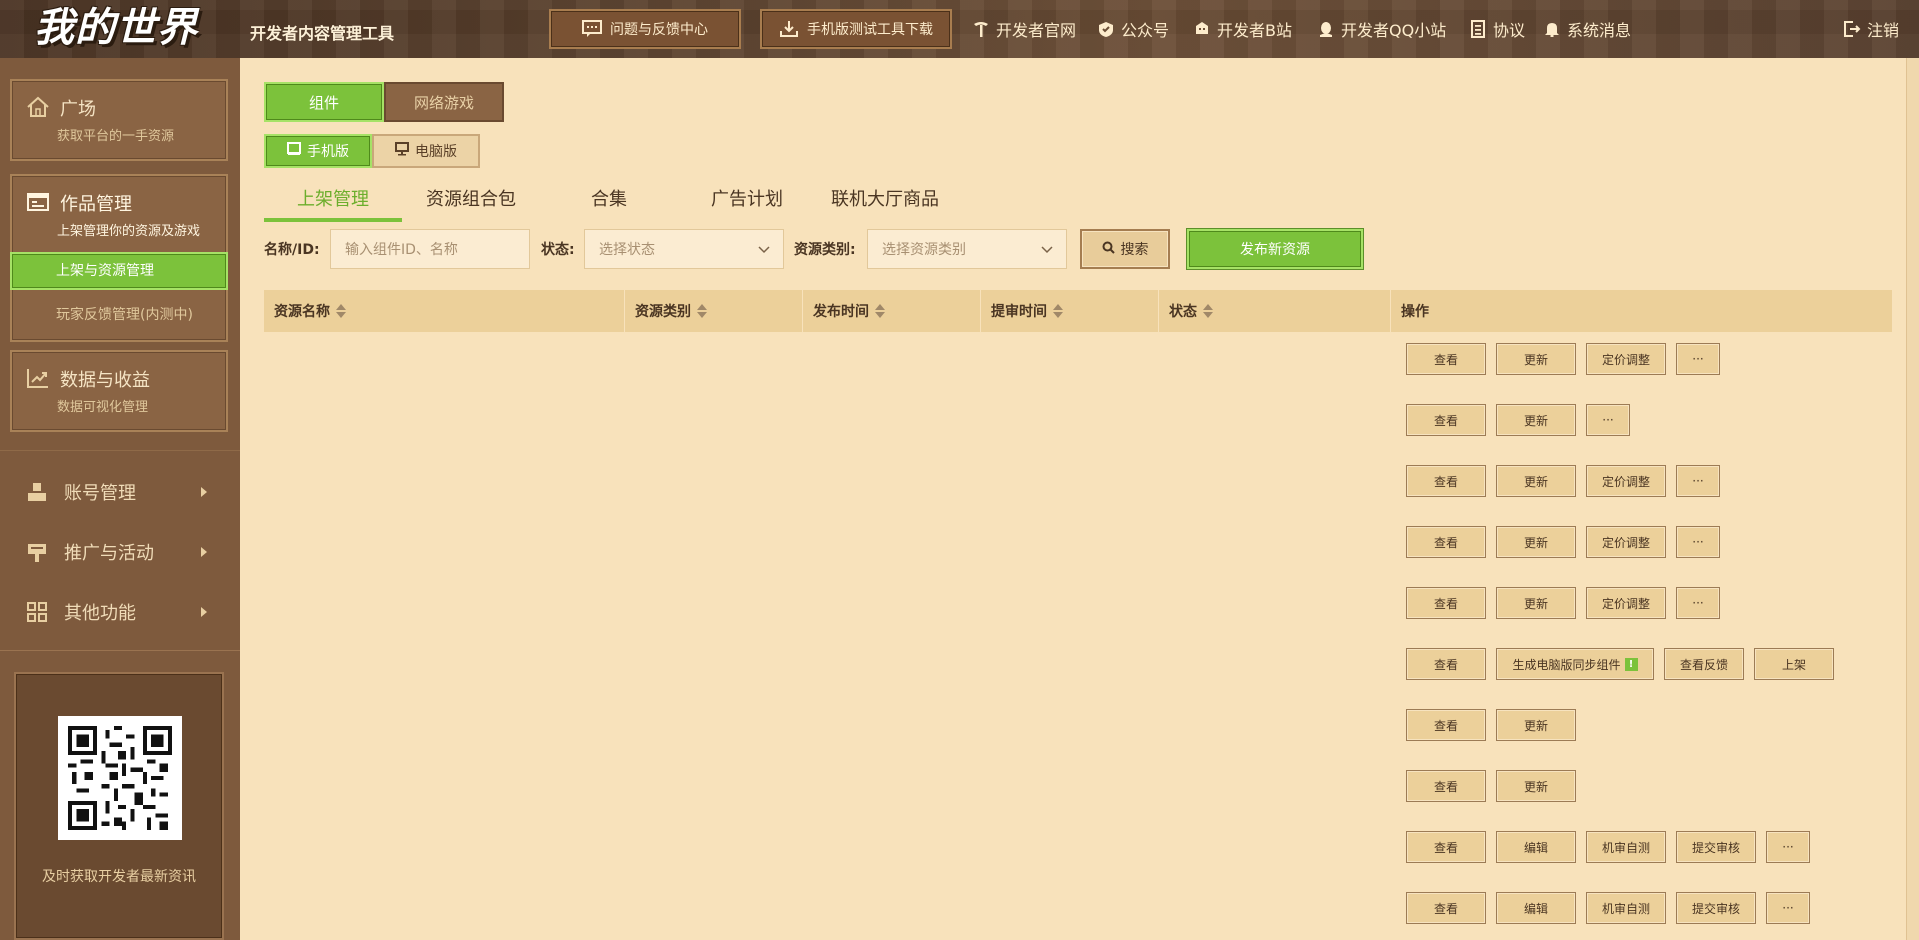 Image resolution: width=1919 pixels, height=940 pixels. What do you see at coordinates (1024, 29) in the screenshot?
I see `dev-website-link: 开发者官网` at bounding box center [1024, 29].